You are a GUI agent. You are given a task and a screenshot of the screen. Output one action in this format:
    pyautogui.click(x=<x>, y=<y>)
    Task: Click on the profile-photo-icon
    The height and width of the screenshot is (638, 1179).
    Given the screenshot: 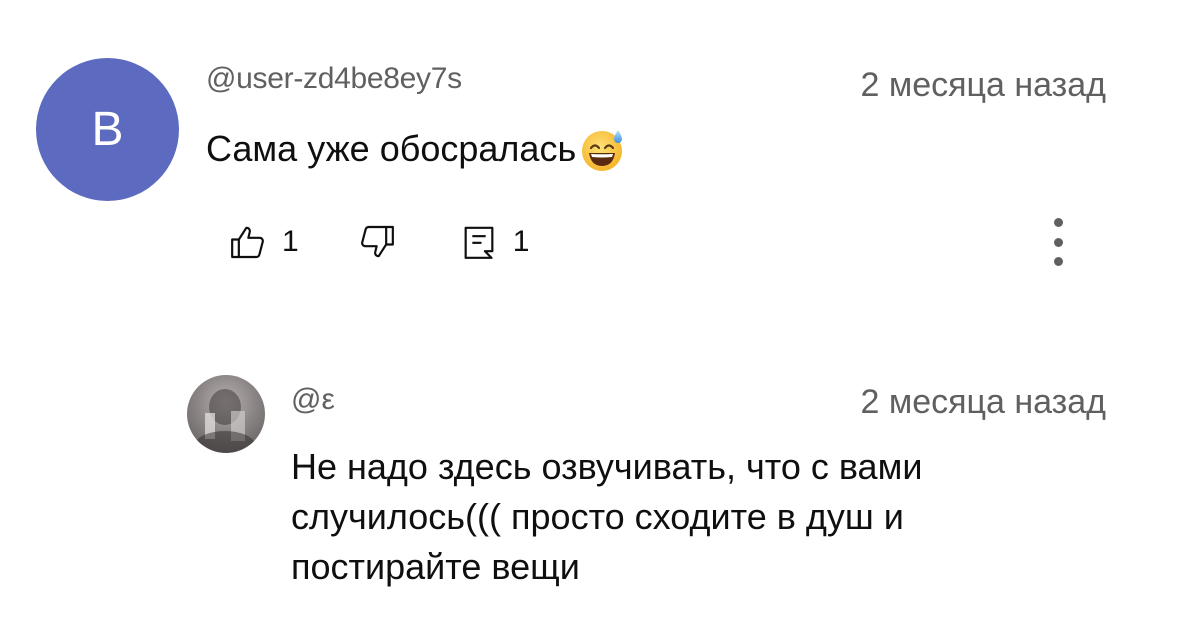 What is the action you would take?
    pyautogui.click(x=225, y=421)
    